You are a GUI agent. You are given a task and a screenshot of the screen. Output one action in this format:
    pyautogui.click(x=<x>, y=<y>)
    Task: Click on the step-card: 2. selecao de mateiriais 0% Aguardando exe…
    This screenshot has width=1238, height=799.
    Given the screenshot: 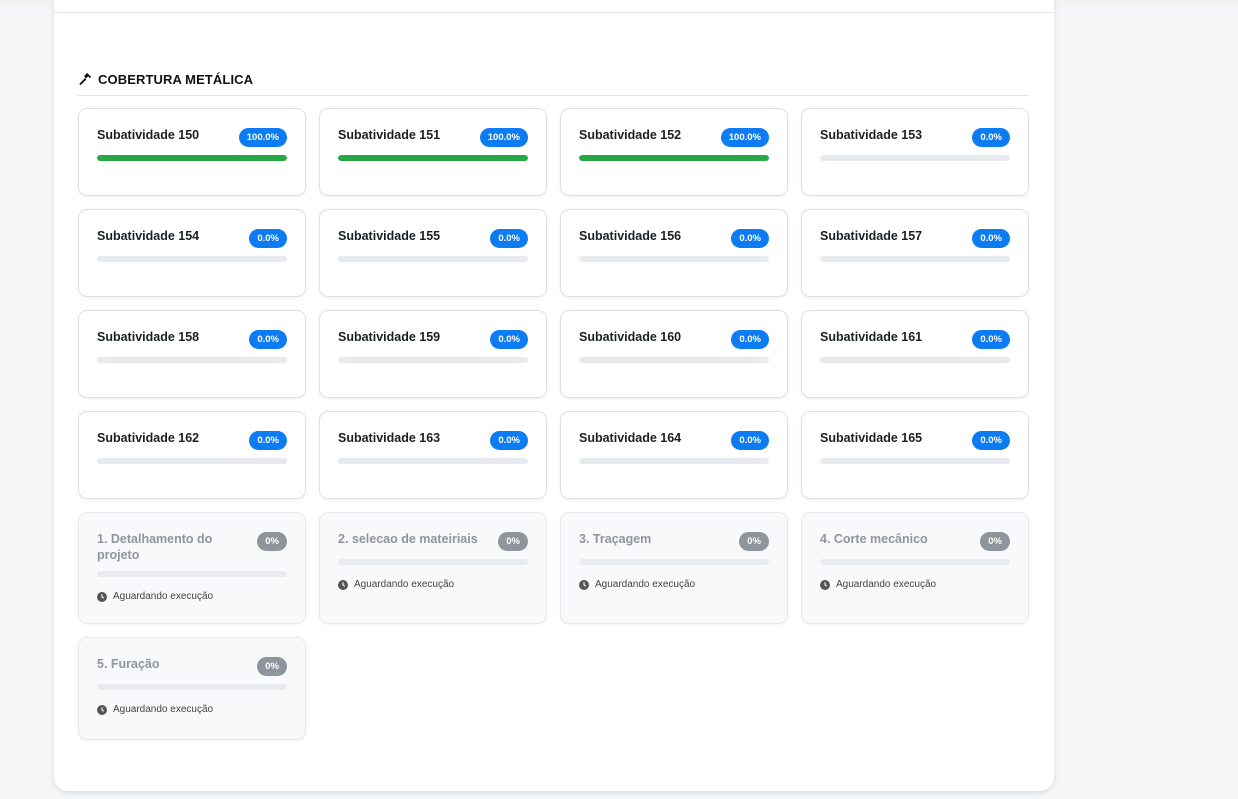 What is the action you would take?
    pyautogui.click(x=433, y=568)
    